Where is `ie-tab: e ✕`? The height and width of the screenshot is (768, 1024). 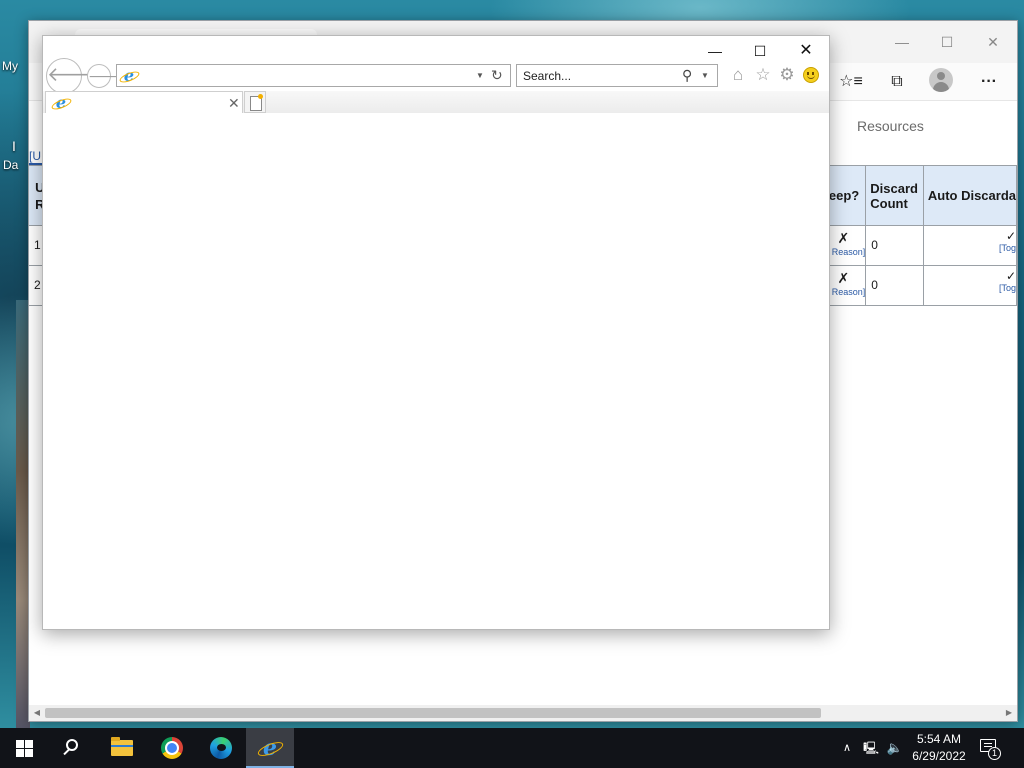 ie-tab: e ✕ is located at coordinates (144, 102).